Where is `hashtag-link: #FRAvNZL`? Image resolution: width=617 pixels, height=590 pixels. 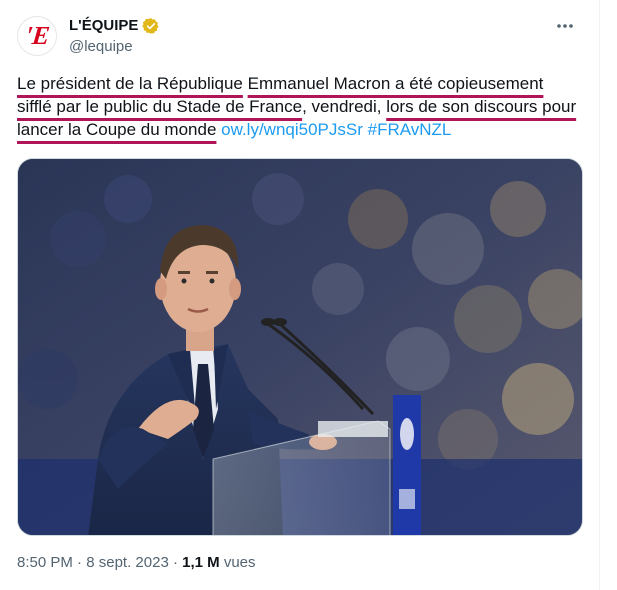
hashtag-link: #FRAvNZL is located at coordinates (410, 129).